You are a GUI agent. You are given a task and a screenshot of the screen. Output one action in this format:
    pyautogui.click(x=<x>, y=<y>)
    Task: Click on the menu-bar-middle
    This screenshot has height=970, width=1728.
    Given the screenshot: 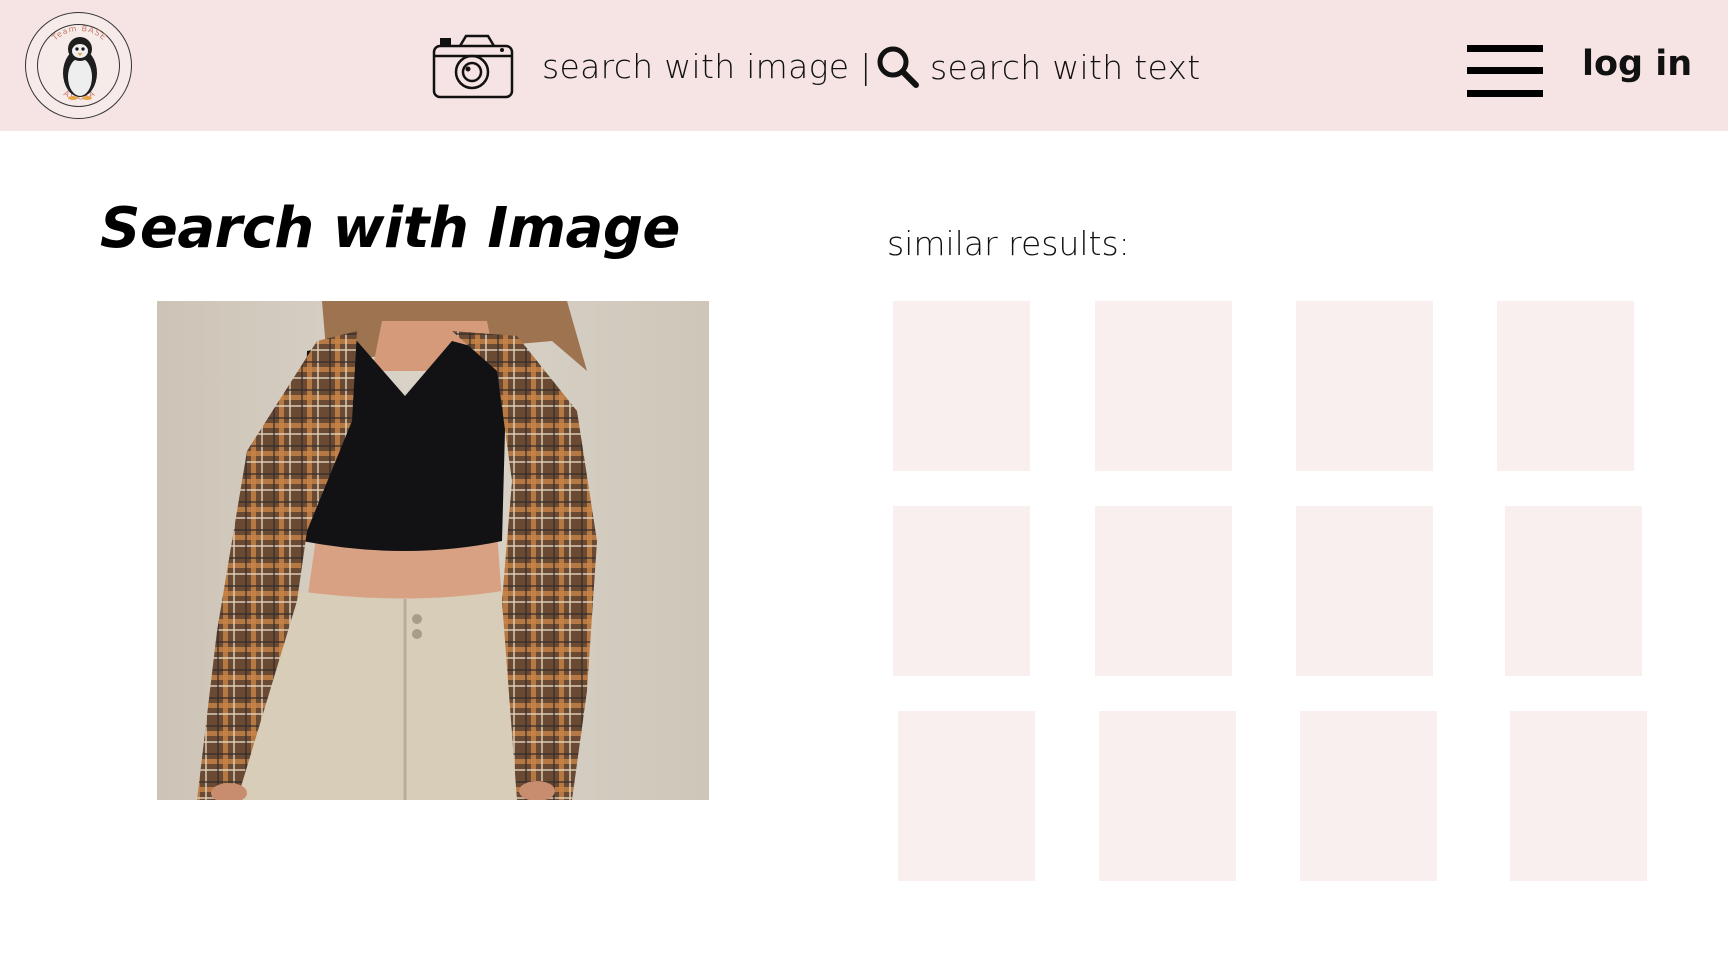 What is the action you would take?
    pyautogui.click(x=1505, y=70)
    